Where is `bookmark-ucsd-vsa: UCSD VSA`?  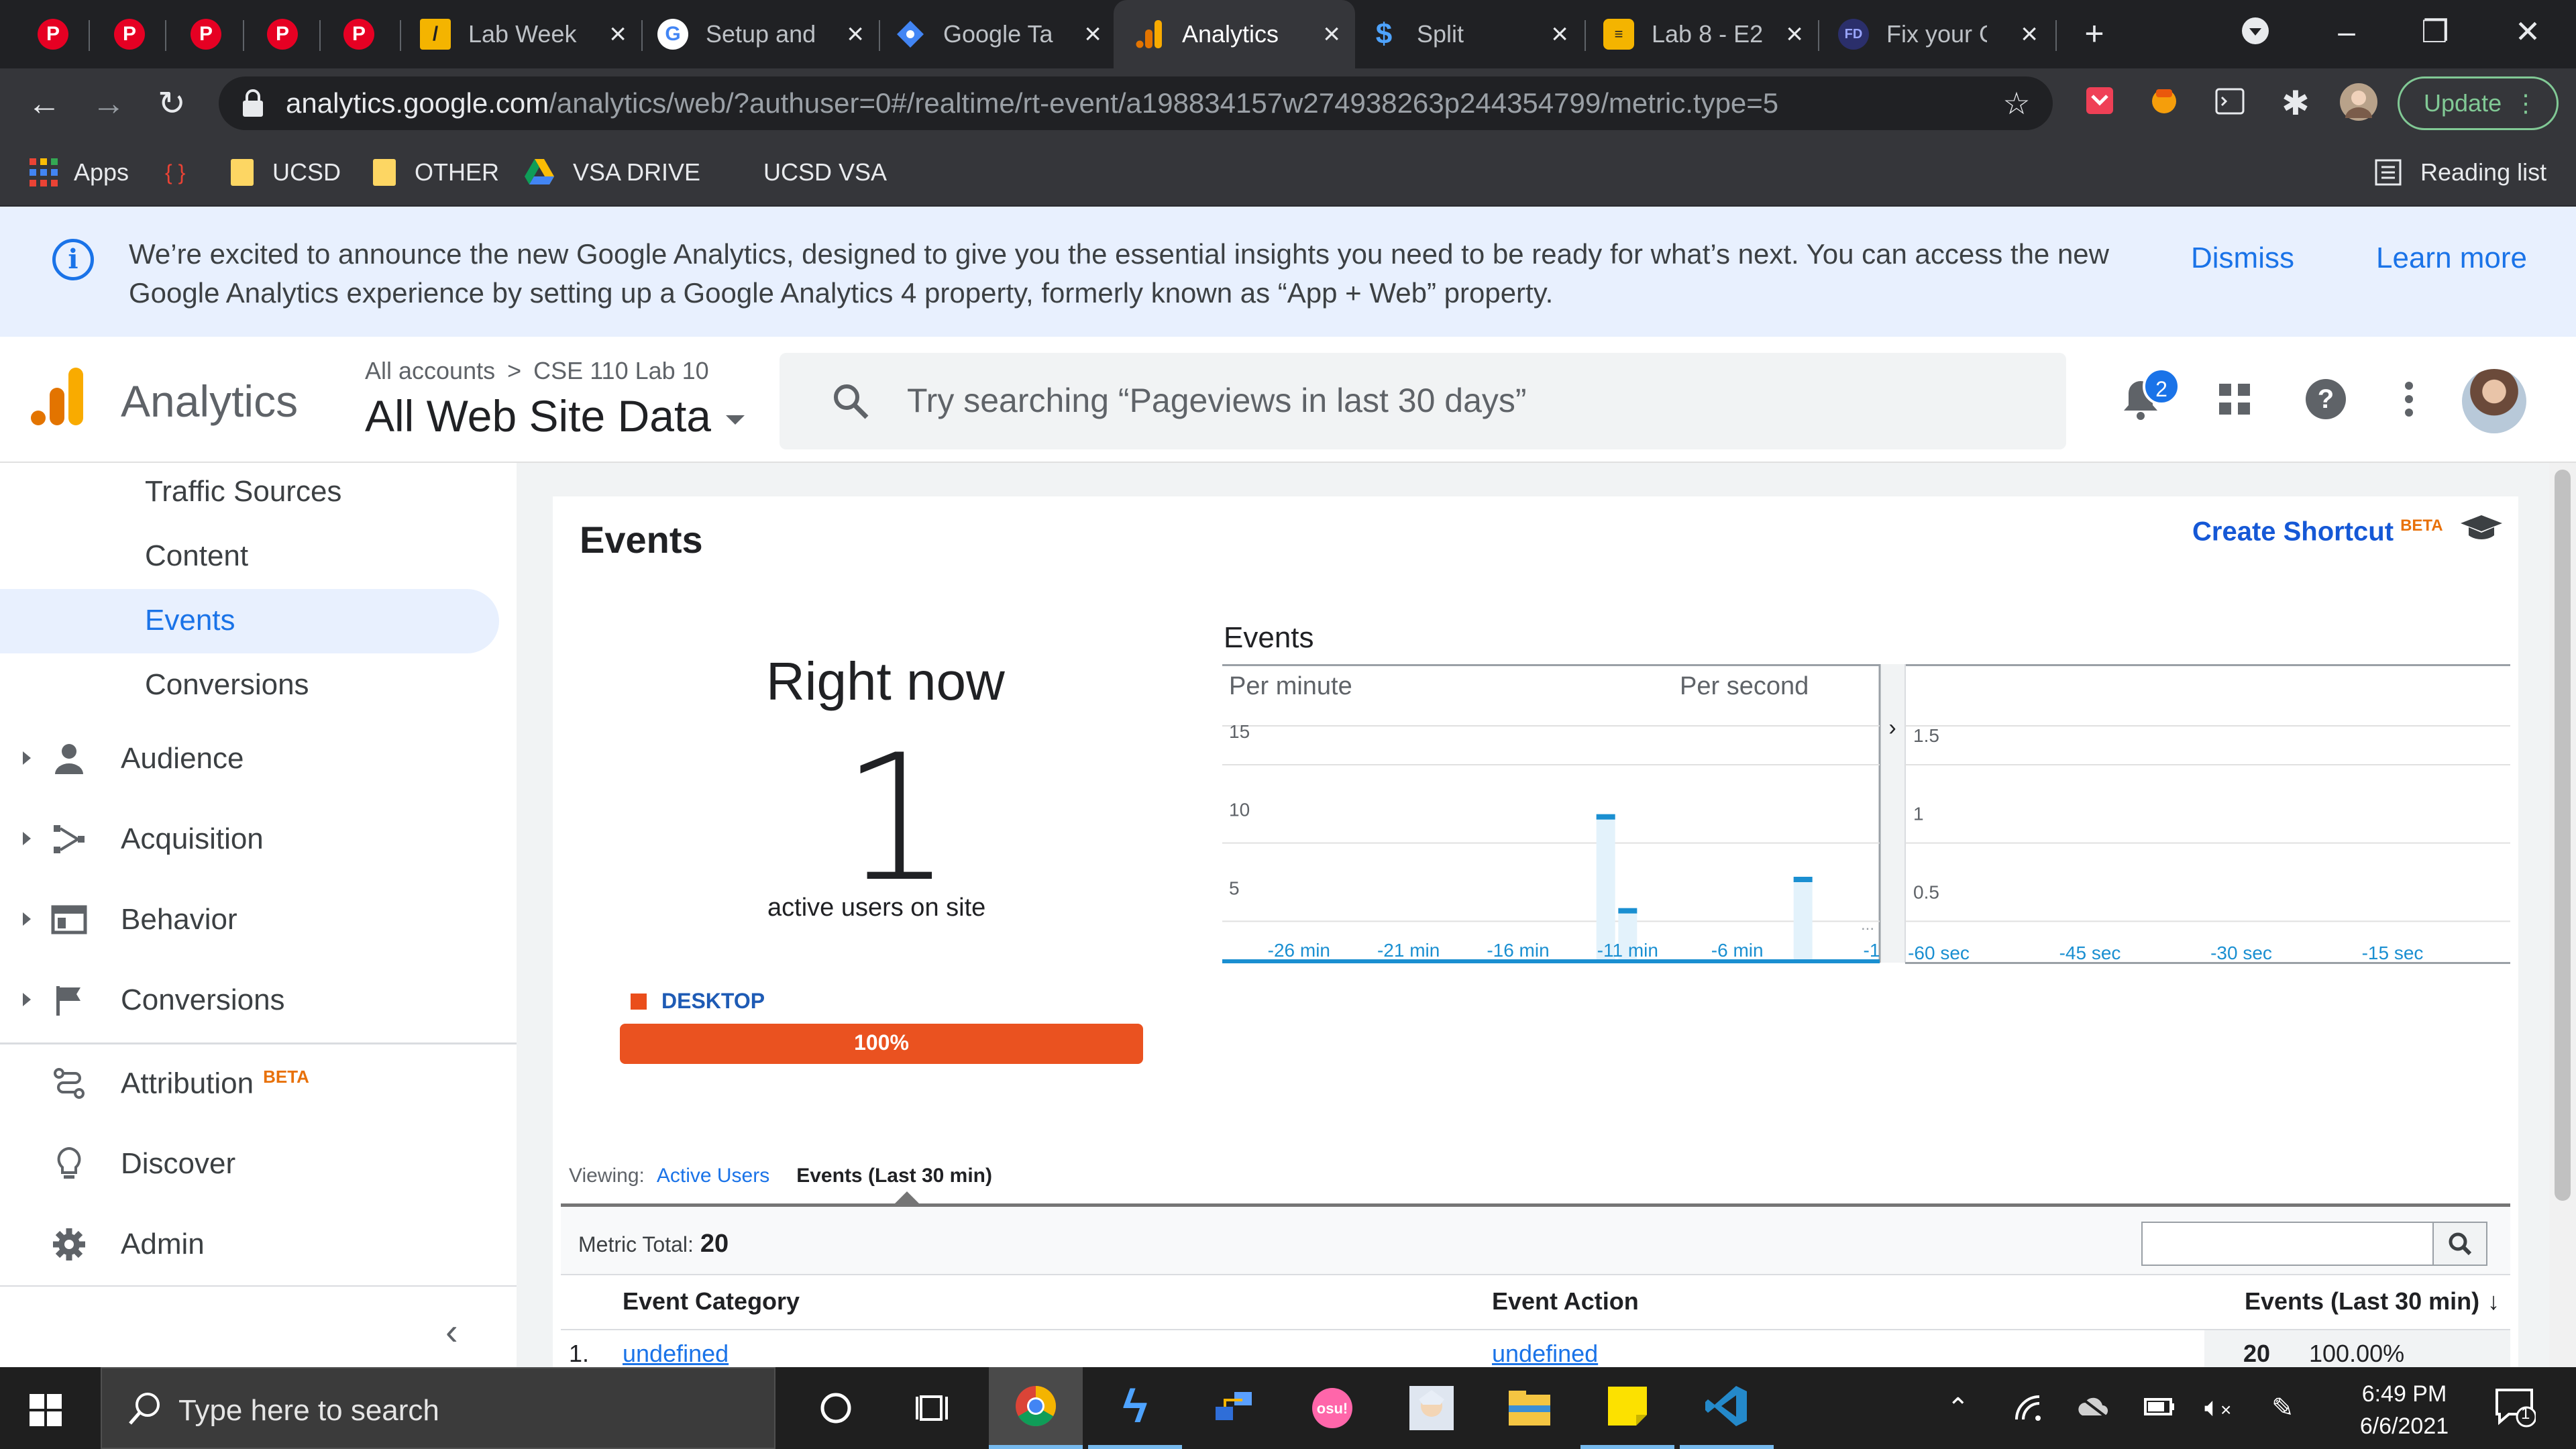 bookmark-ucsd-vsa: UCSD VSA is located at coordinates (805, 172).